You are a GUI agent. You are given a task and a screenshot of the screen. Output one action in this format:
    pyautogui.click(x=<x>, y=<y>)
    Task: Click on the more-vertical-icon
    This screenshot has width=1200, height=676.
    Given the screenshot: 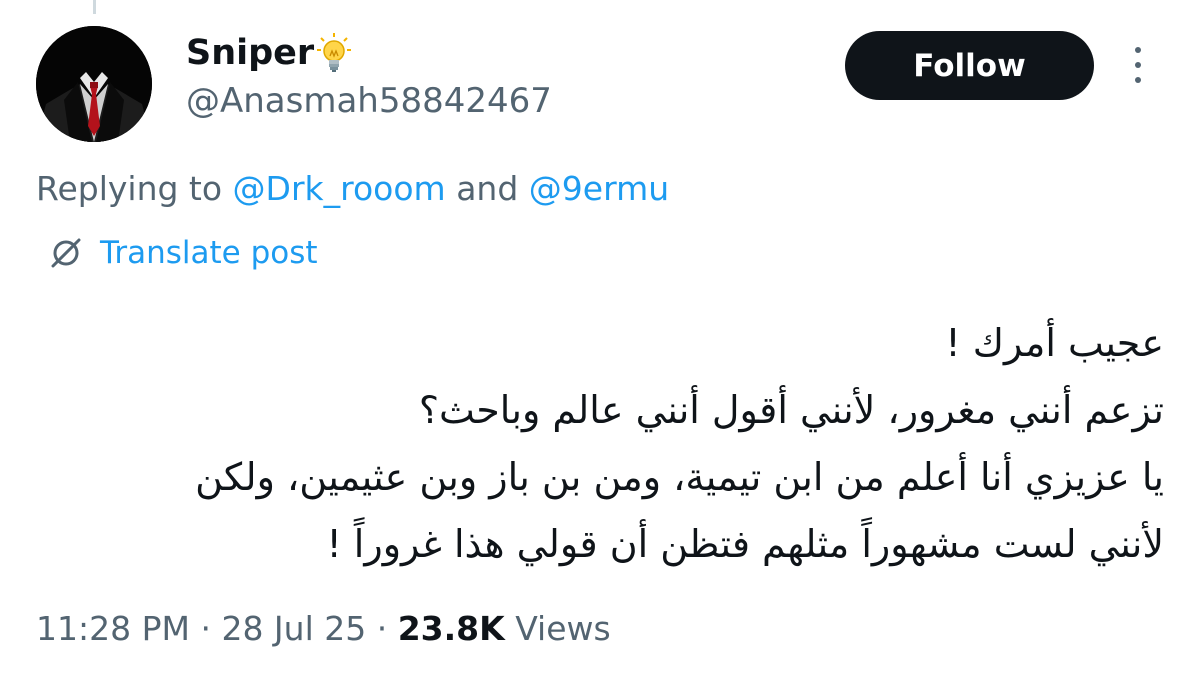 What is the action you would take?
    pyautogui.click(x=1138, y=65)
    